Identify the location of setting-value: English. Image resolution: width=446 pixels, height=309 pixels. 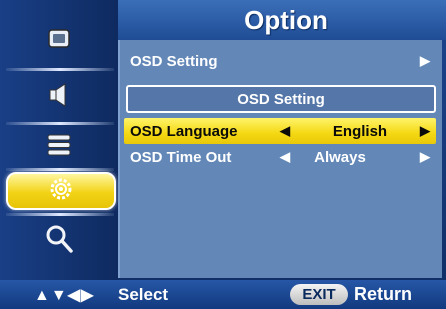
(360, 131).